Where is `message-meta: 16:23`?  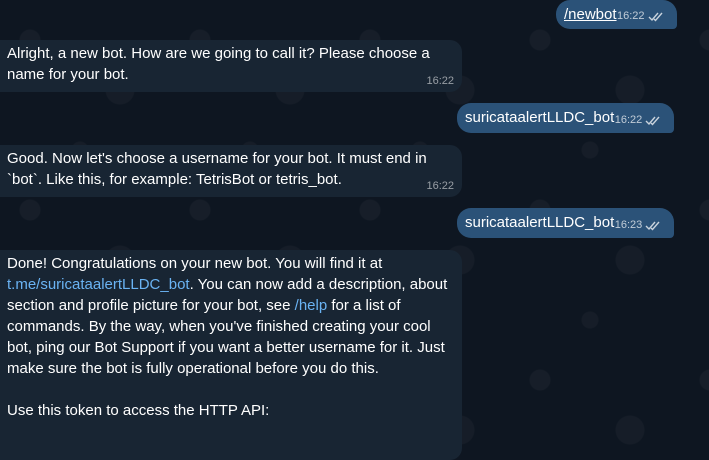
message-meta: 16:23 is located at coordinates (639, 225).